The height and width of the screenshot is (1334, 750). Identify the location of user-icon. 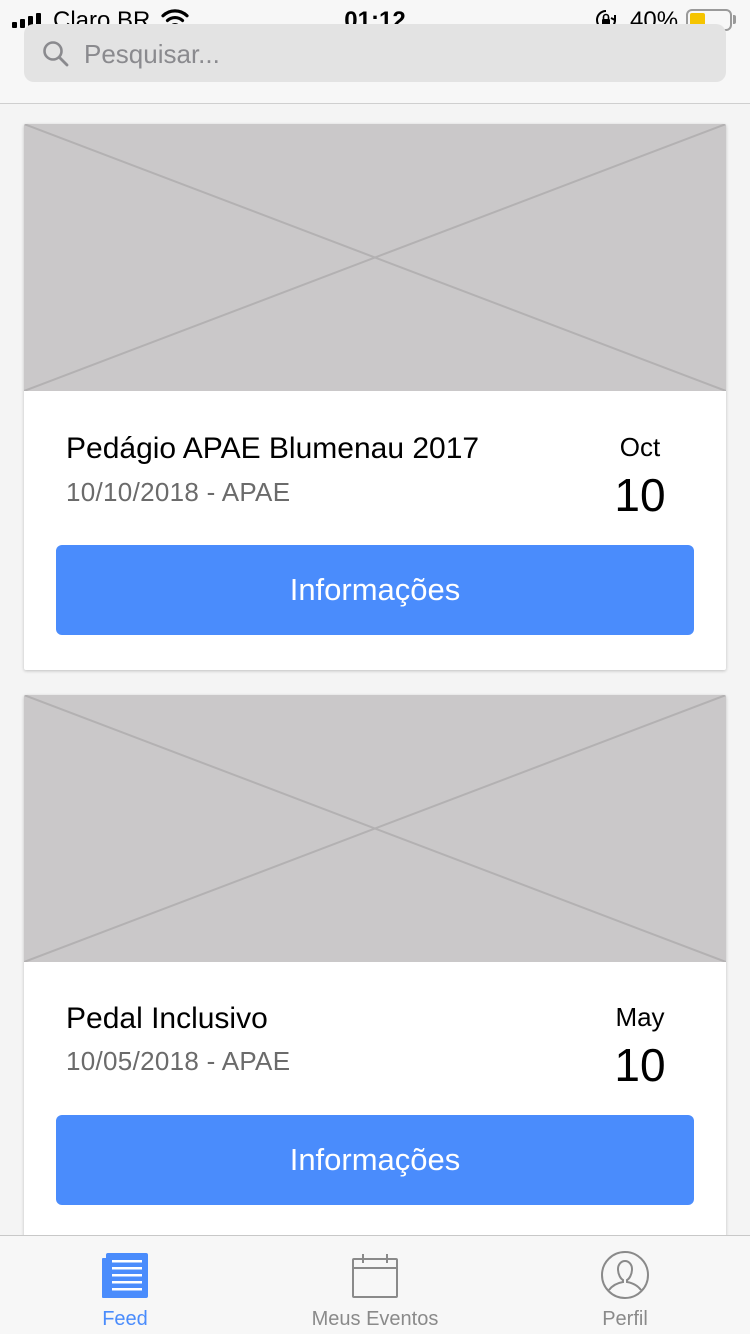
(625, 1275).